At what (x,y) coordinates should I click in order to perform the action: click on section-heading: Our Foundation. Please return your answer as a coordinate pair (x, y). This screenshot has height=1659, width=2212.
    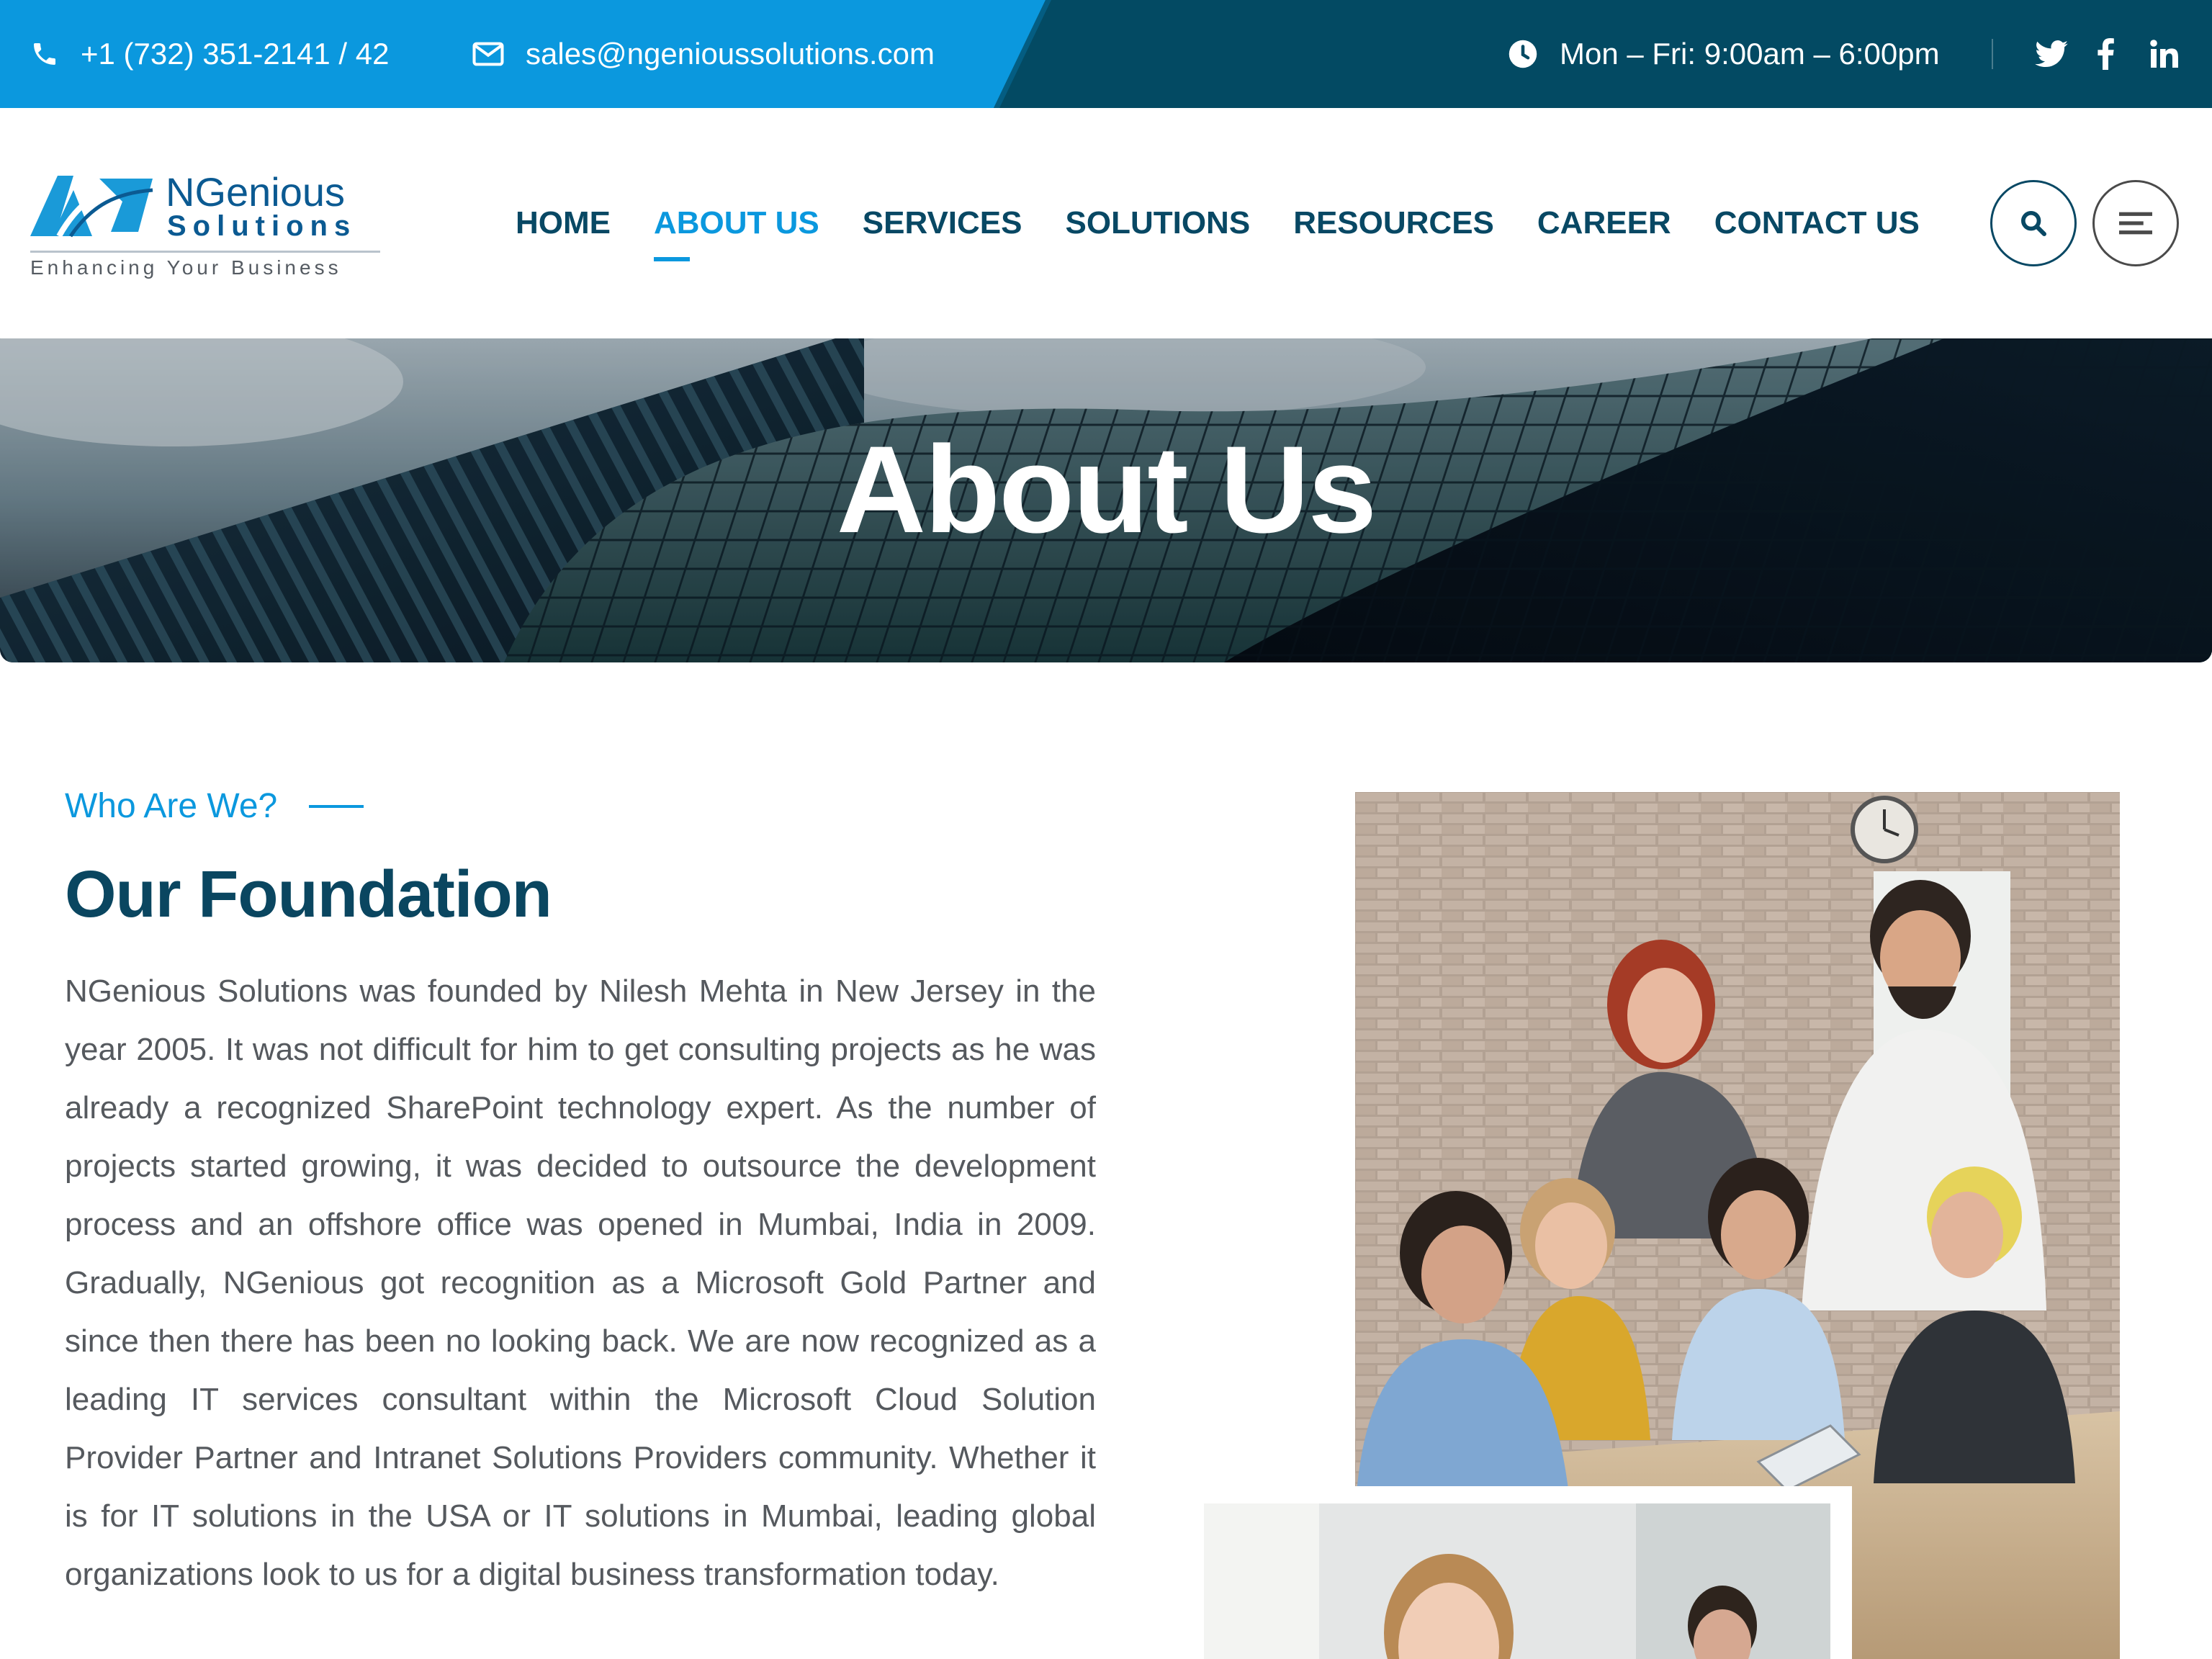
    Looking at the image, I should click on (308, 894).